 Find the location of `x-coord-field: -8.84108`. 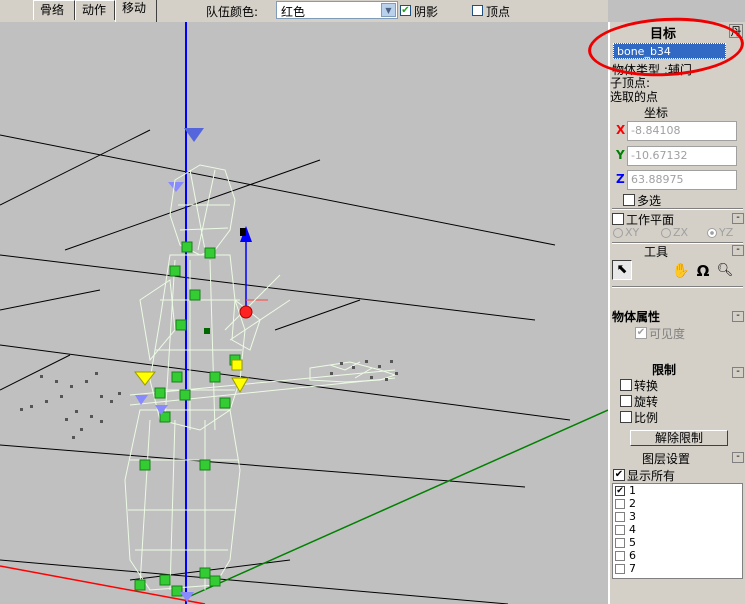

x-coord-field: -8.84108 is located at coordinates (682, 131).